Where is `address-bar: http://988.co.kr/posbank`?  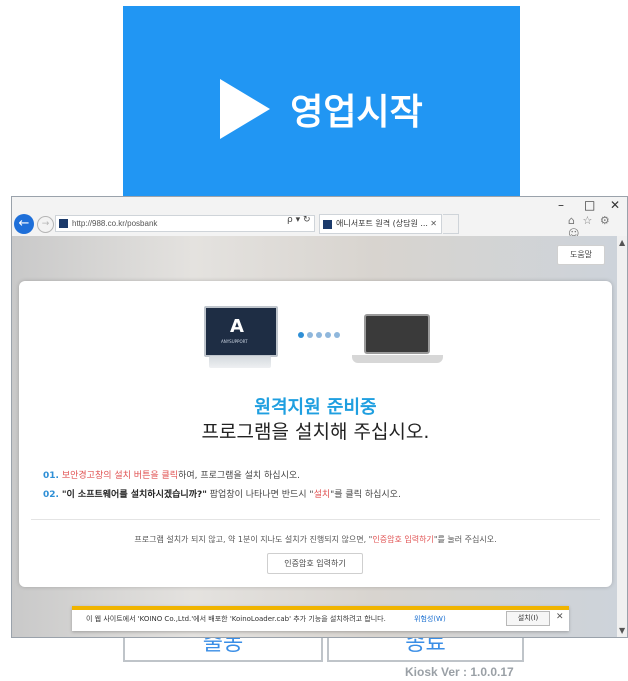 address-bar: http://988.co.kr/posbank is located at coordinates (185, 223).